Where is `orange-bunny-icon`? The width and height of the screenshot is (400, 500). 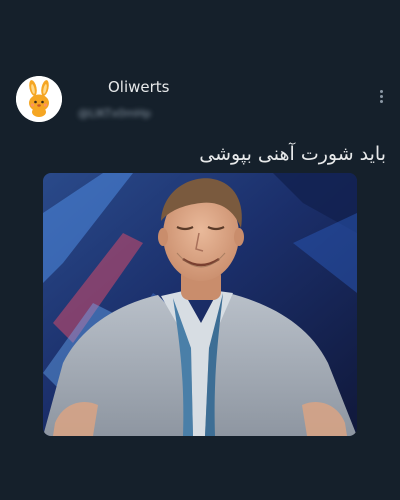 orange-bunny-icon is located at coordinates (39, 99).